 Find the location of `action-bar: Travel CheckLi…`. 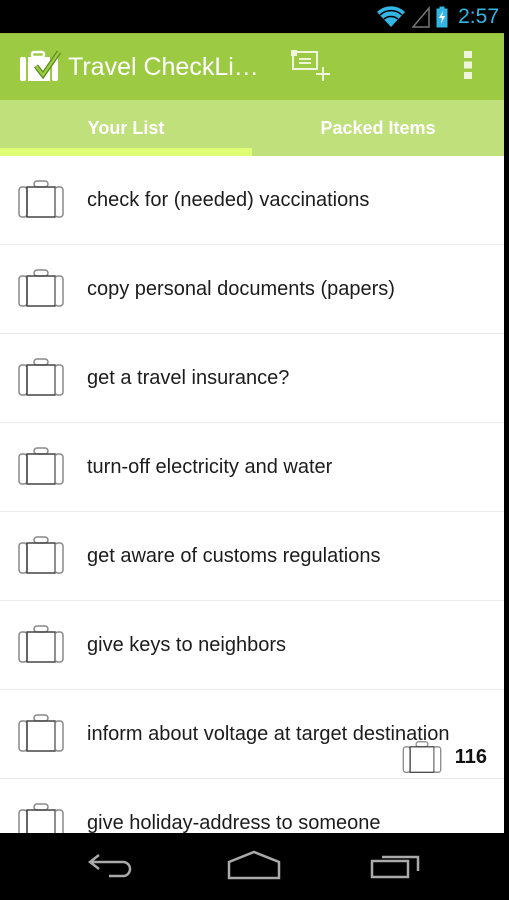

action-bar: Travel CheckLi… is located at coordinates (252, 66).